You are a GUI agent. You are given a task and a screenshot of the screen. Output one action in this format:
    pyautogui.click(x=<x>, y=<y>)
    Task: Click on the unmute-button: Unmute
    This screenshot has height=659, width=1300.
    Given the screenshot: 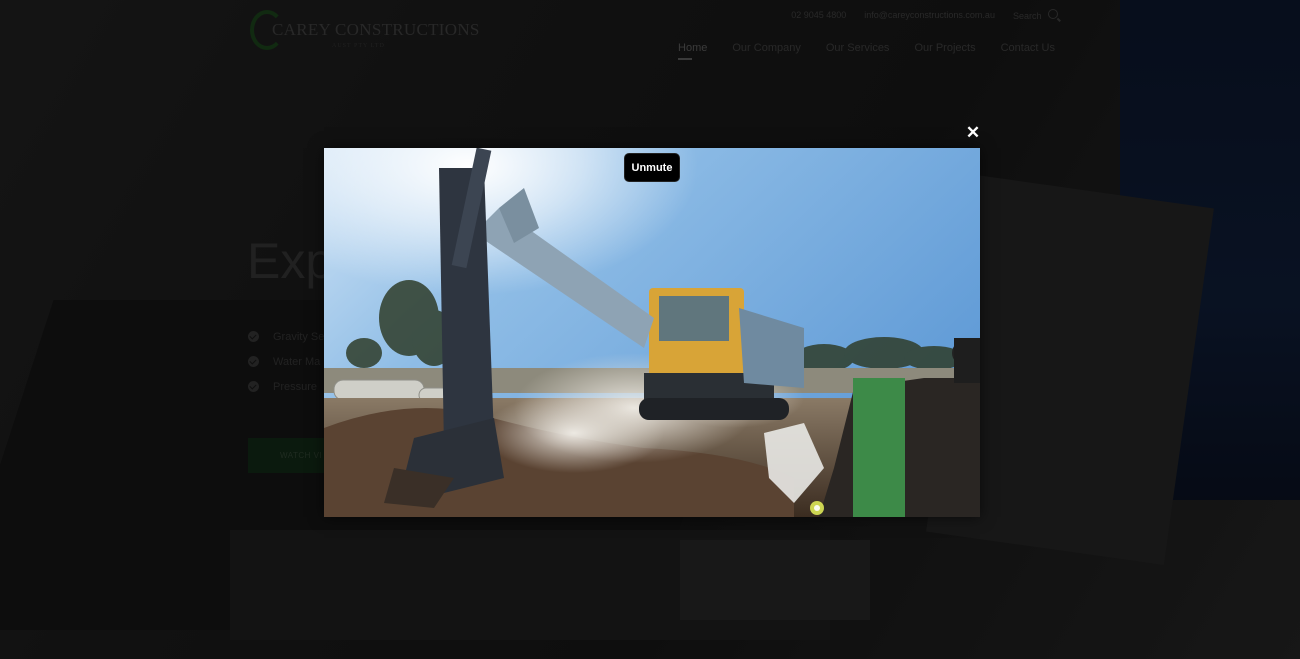 What is the action you would take?
    pyautogui.click(x=652, y=167)
    